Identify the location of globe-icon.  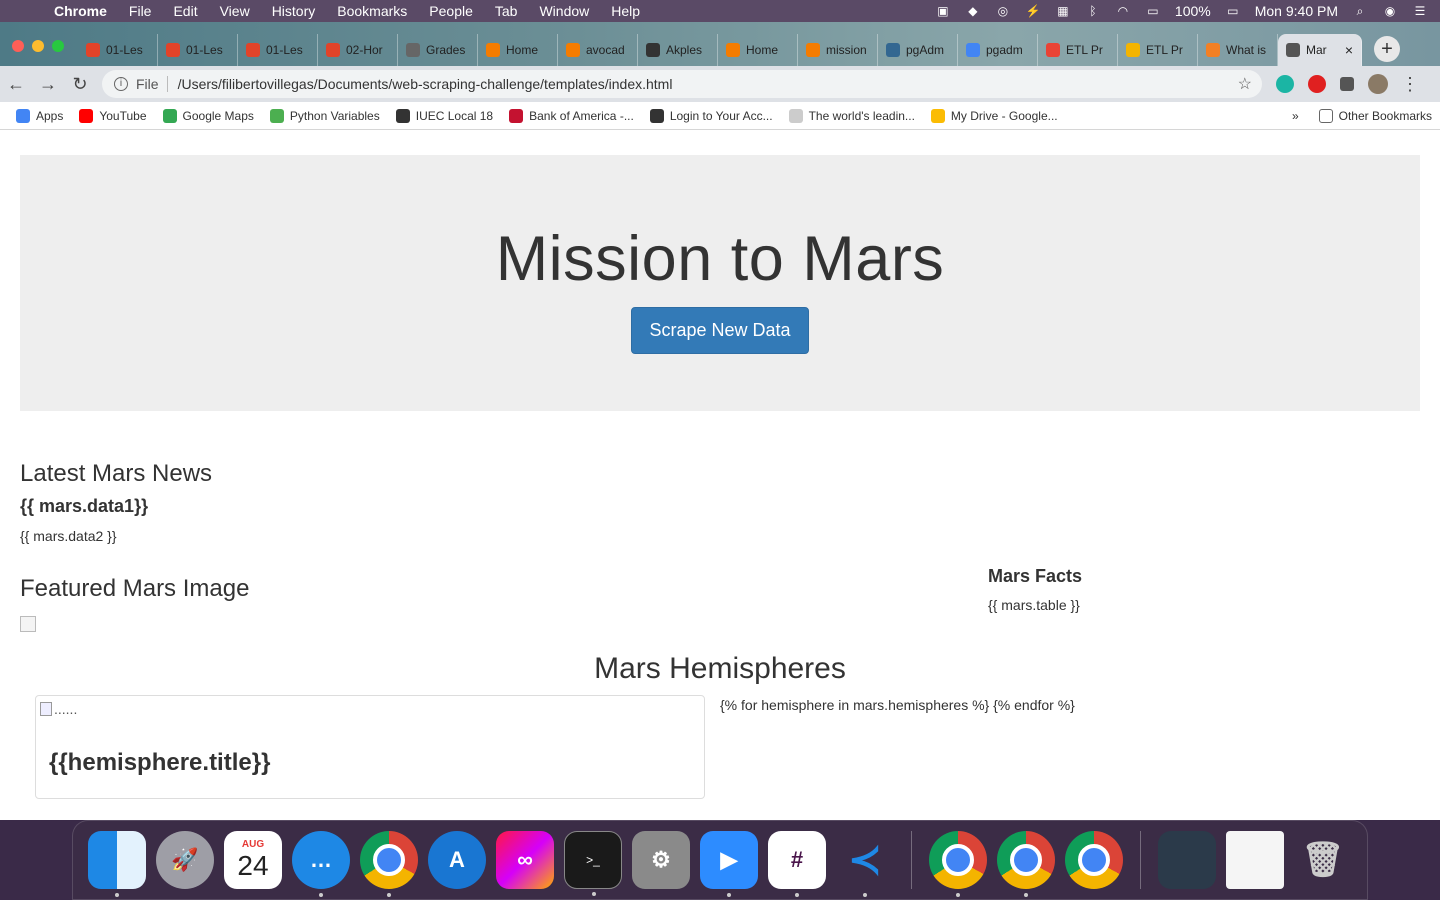
(1293, 50).